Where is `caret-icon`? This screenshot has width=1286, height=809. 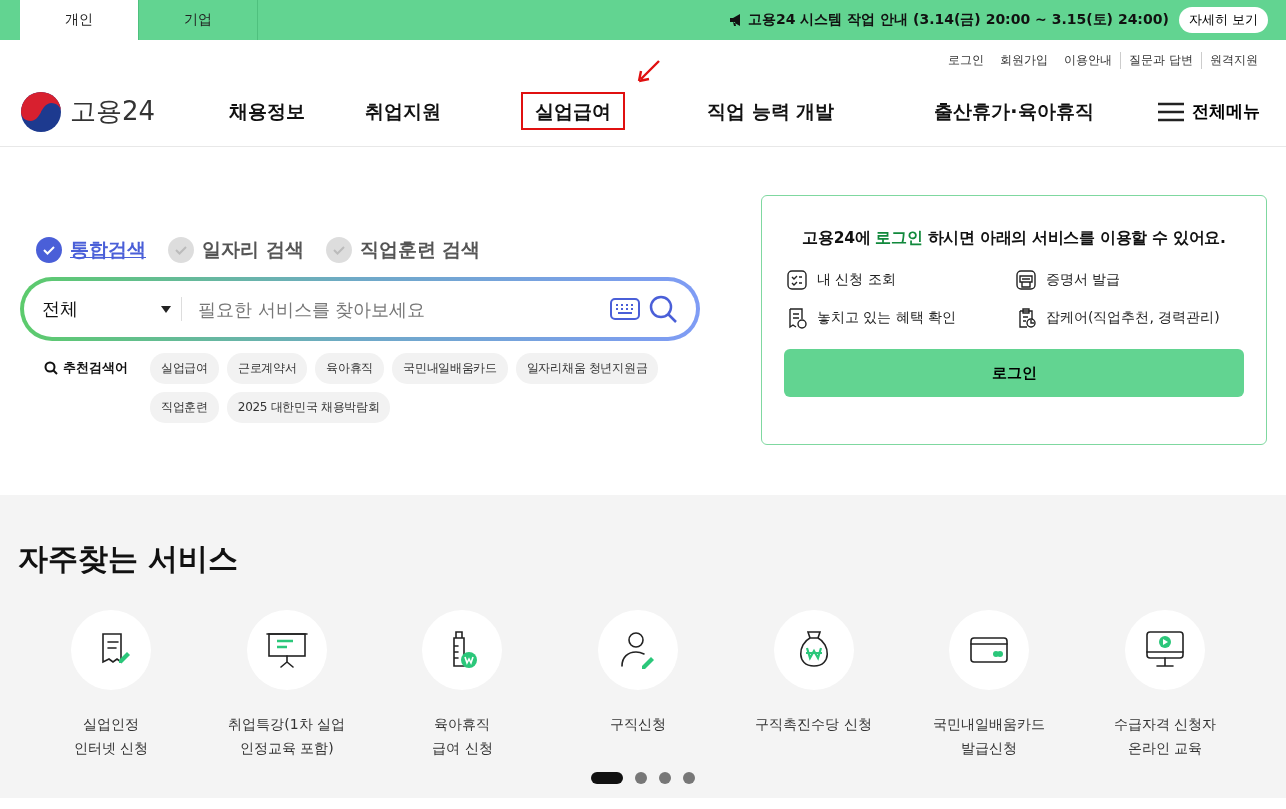 caret-icon is located at coordinates (166, 309).